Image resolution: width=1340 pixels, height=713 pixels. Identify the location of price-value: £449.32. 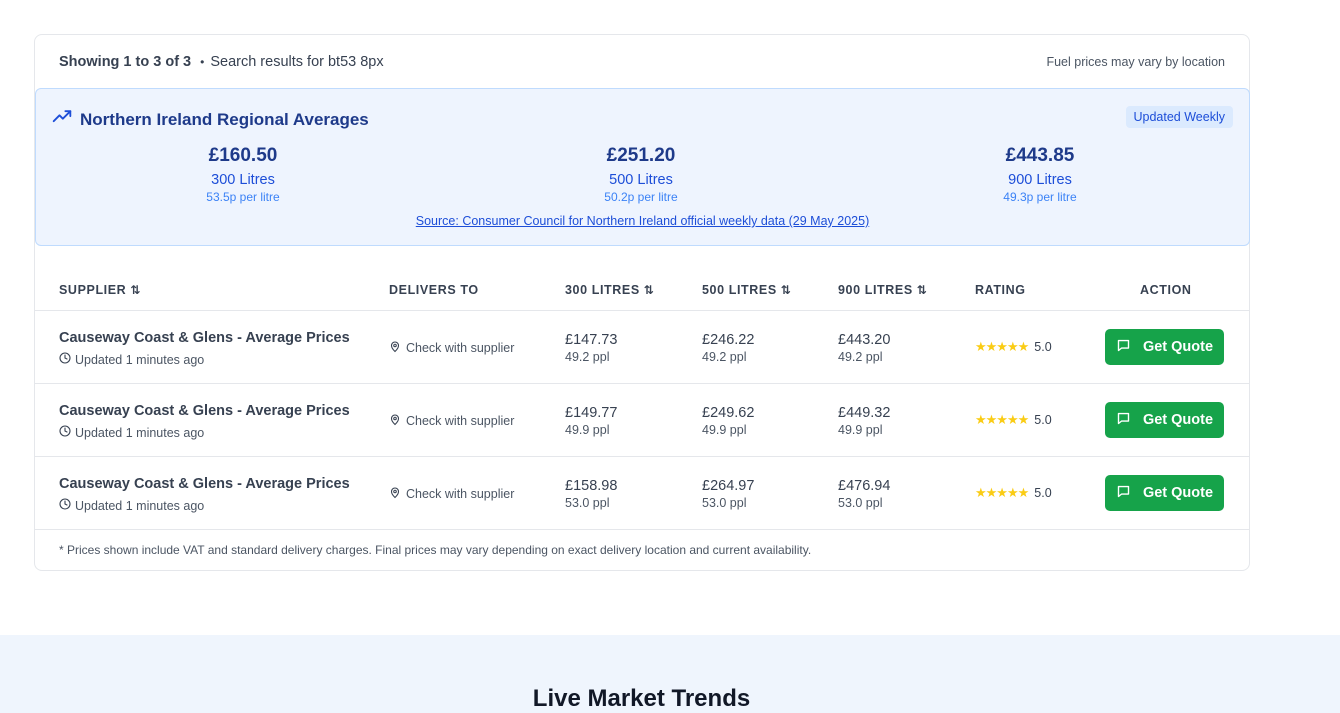
(864, 413).